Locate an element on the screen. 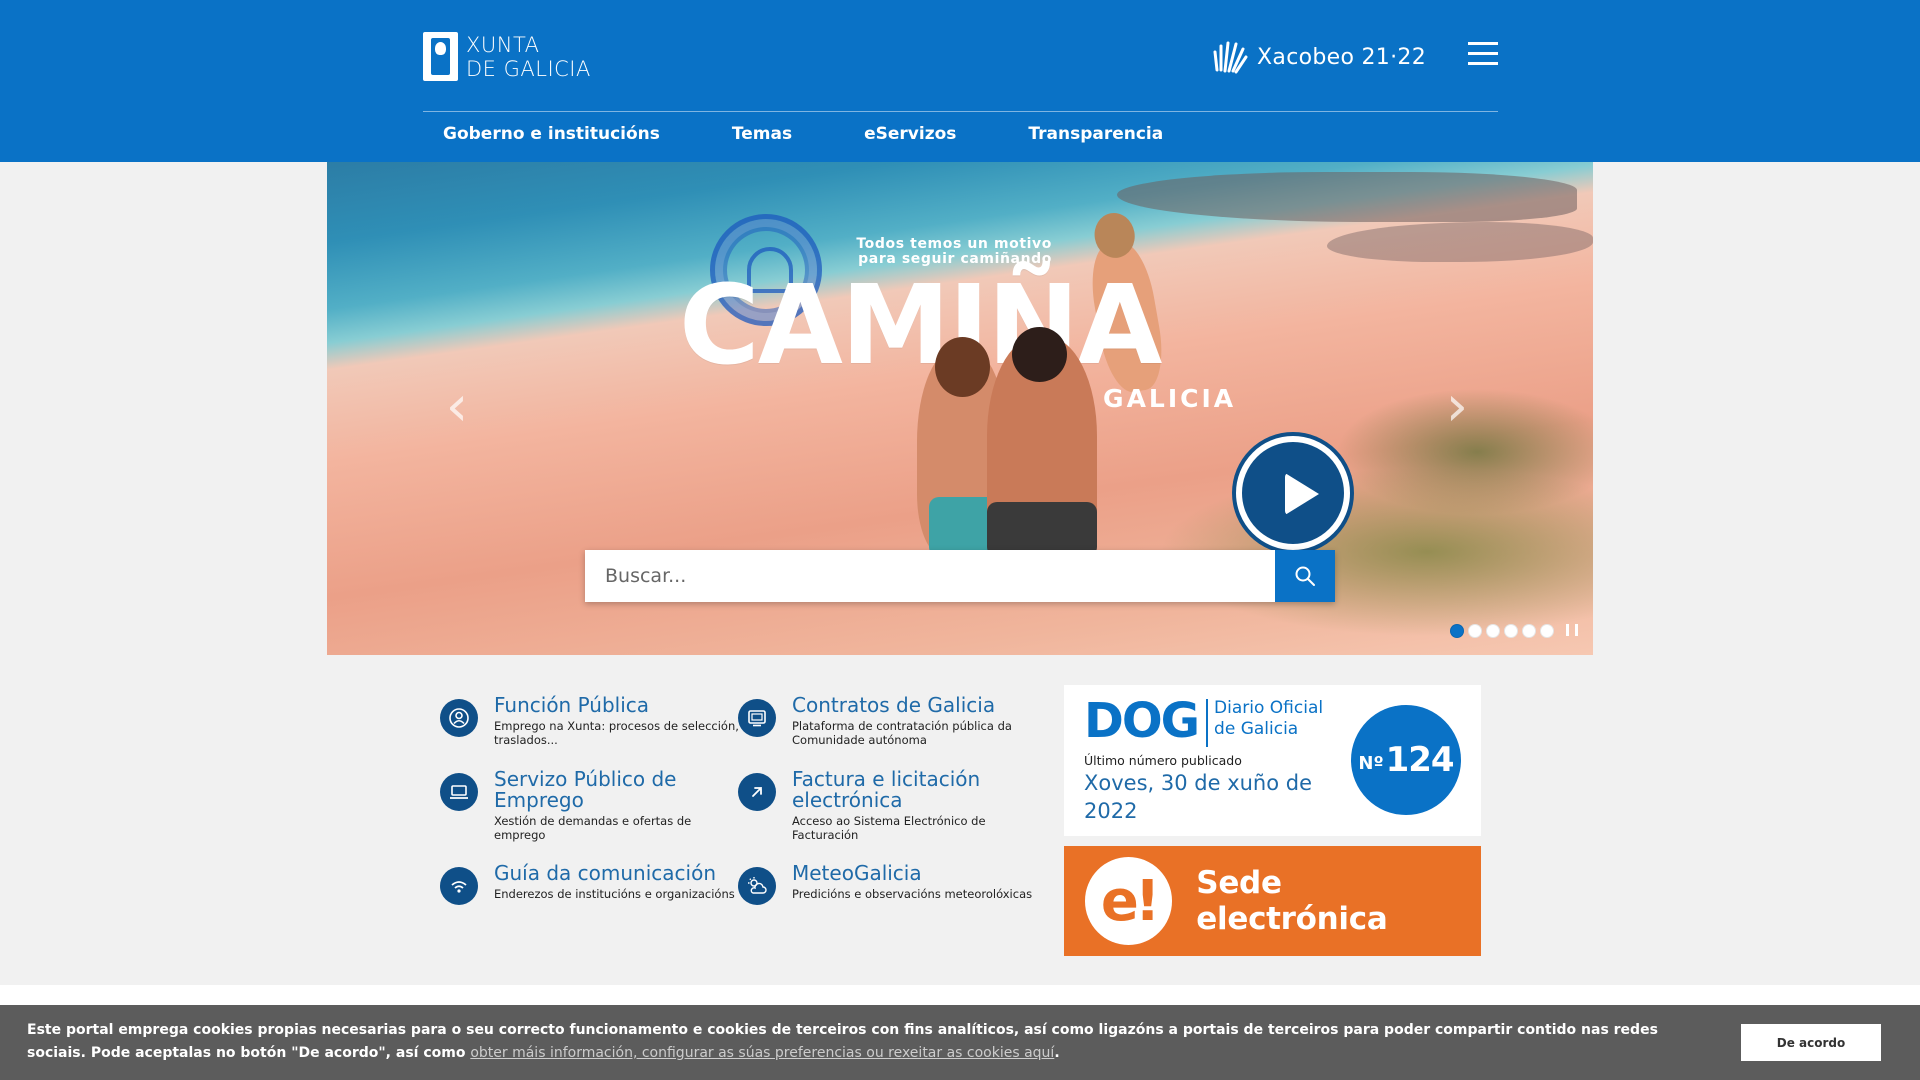 This screenshot has height=1080, width=1920. dog-number-badge: Nº 124 is located at coordinates (1406, 760).